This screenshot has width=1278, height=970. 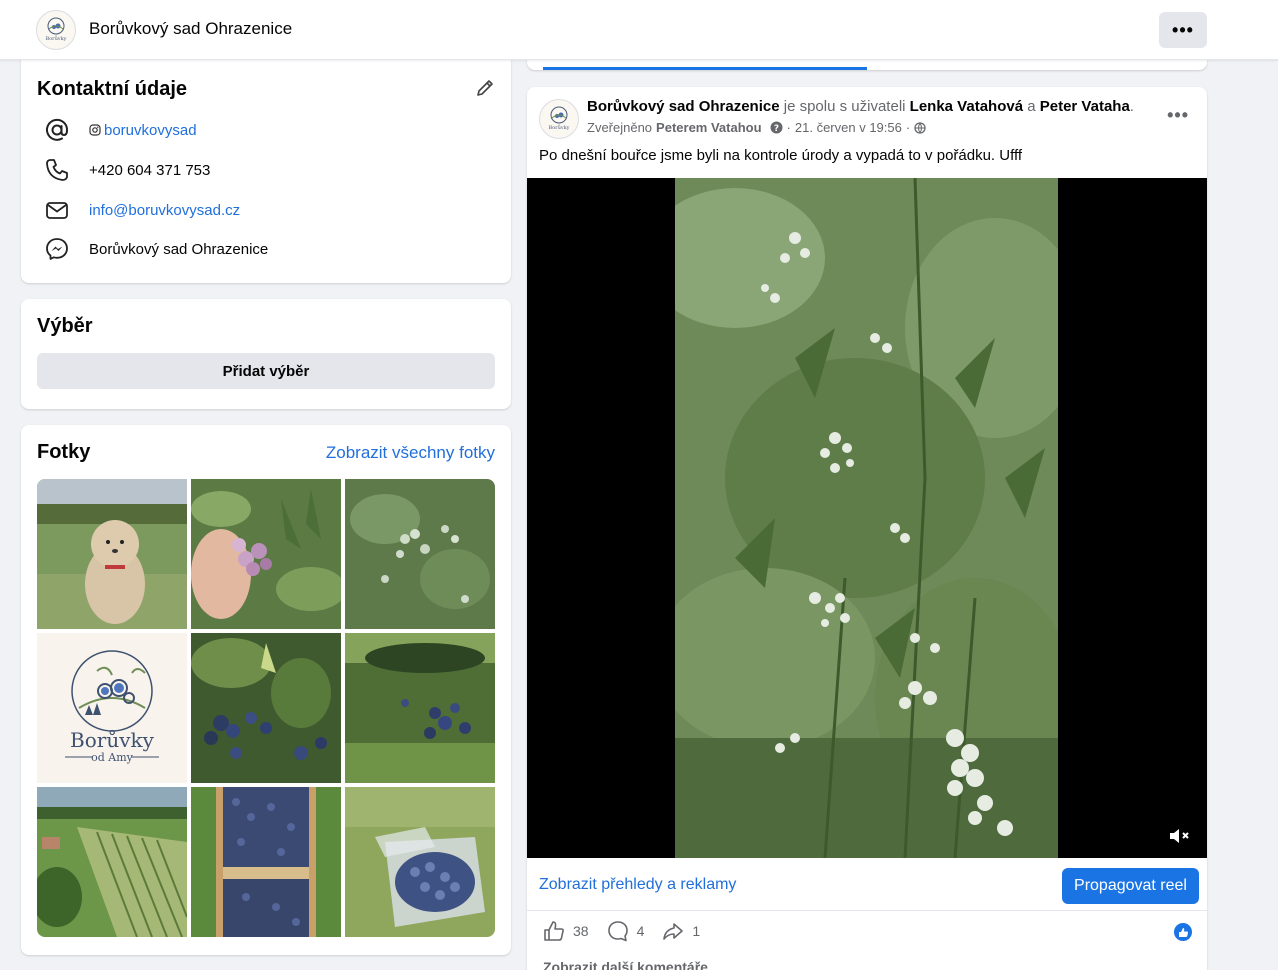 I want to click on divider, so click(x=867, y=910).